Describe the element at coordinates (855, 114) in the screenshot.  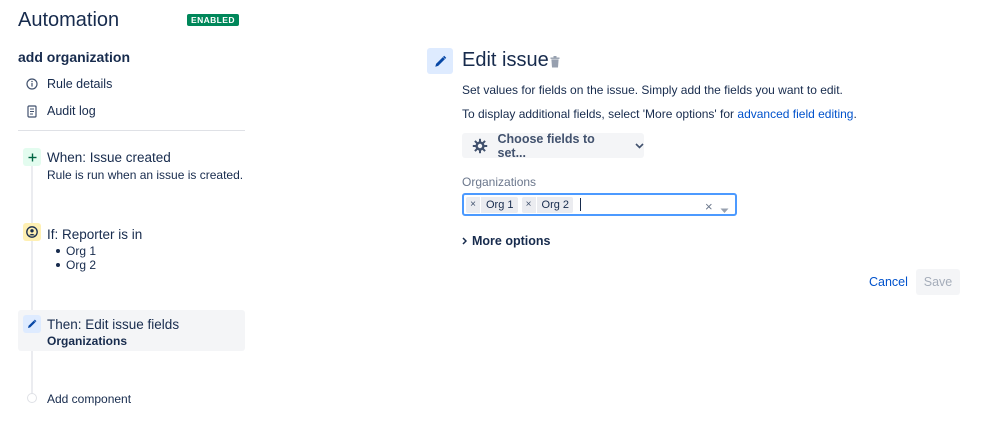
I see `advanced-suffix: .` at that location.